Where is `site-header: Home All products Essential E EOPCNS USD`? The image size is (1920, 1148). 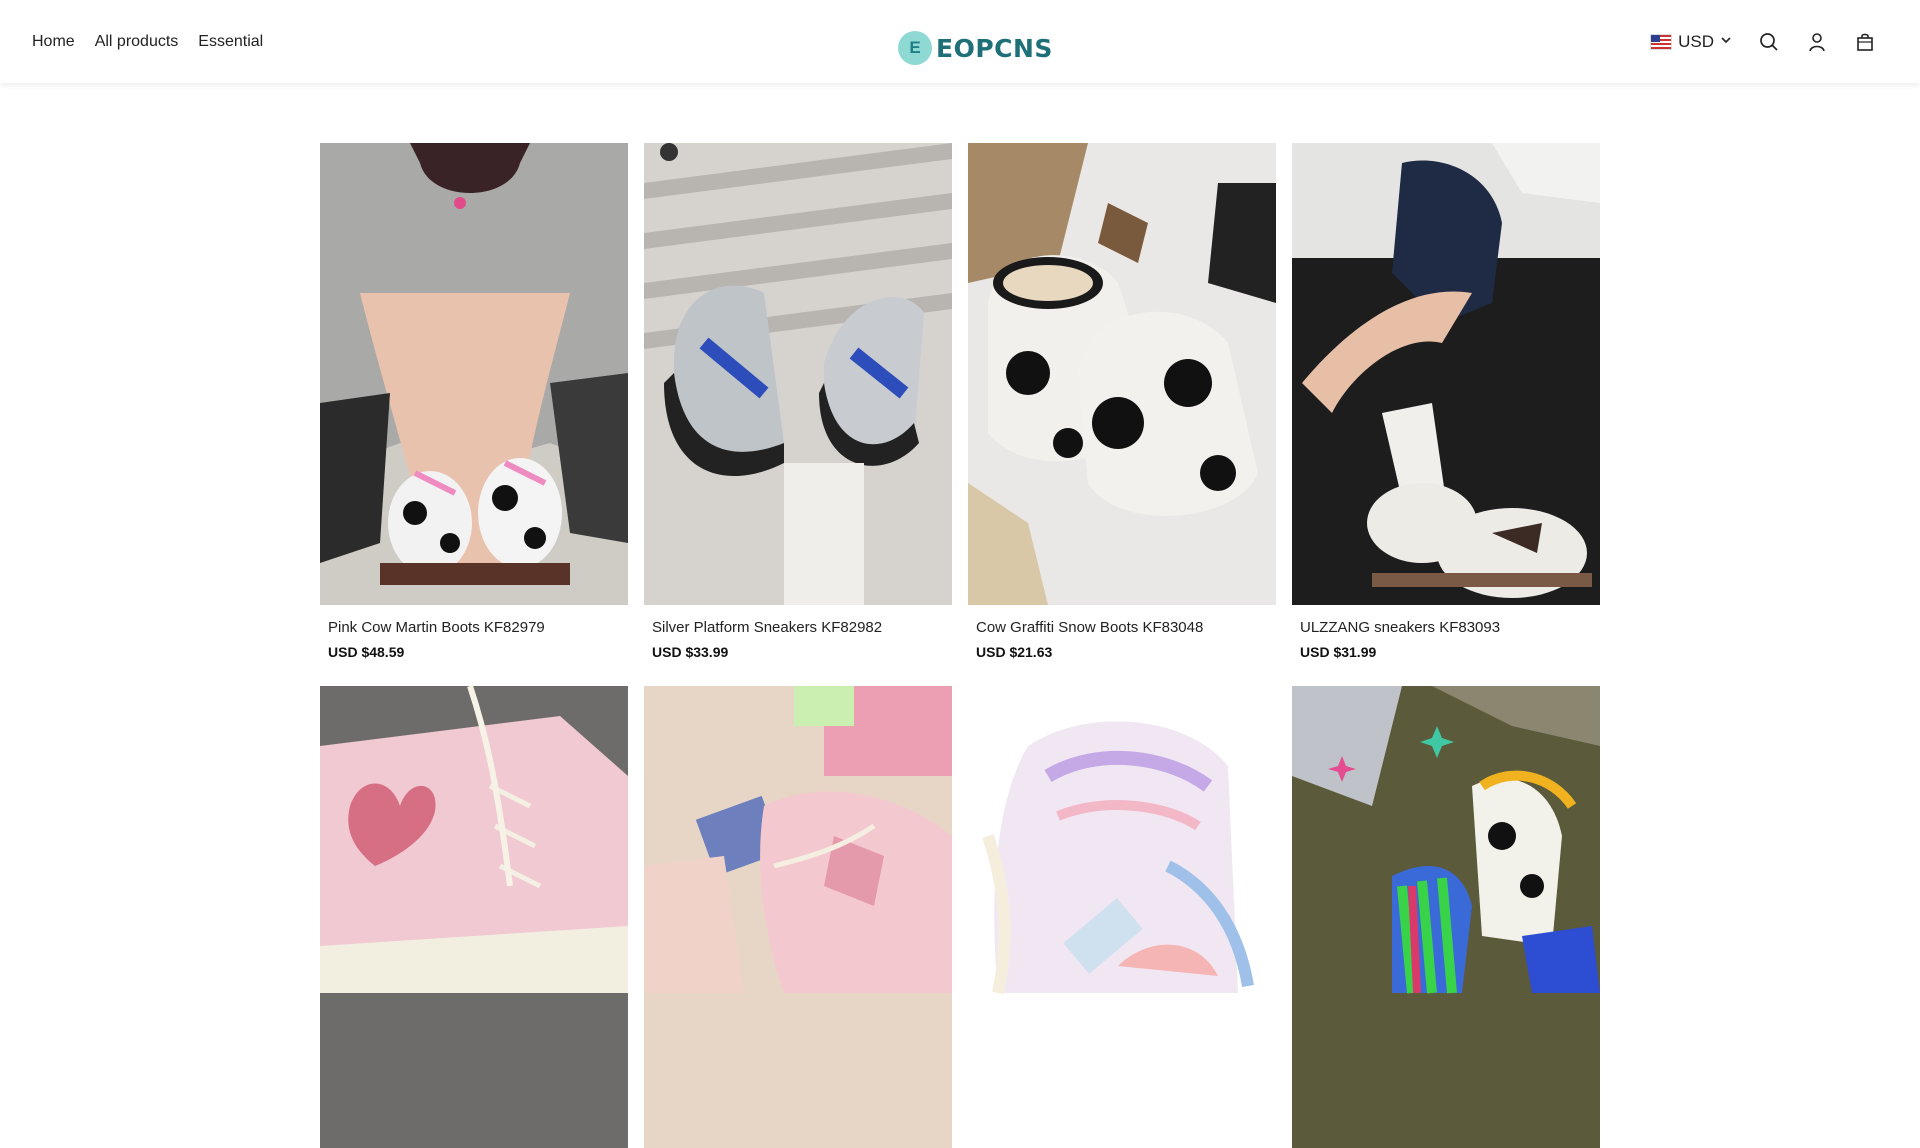
site-header: Home All products Essential E EOPCNS USD is located at coordinates (960, 41).